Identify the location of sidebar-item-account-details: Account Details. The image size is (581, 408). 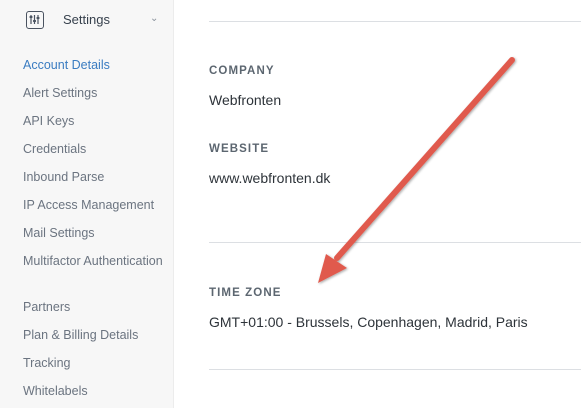
(93, 65).